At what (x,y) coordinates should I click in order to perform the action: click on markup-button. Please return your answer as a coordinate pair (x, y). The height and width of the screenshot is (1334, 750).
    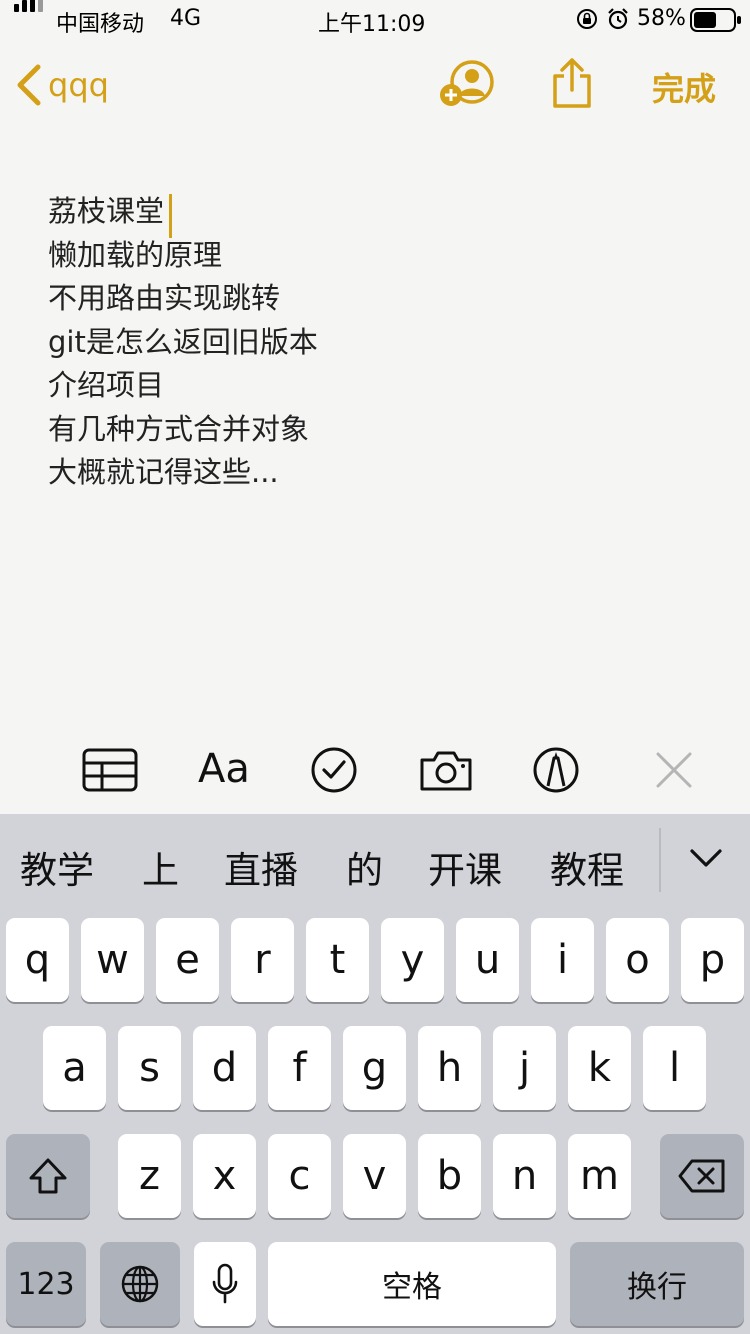
    Looking at the image, I should click on (556, 770).